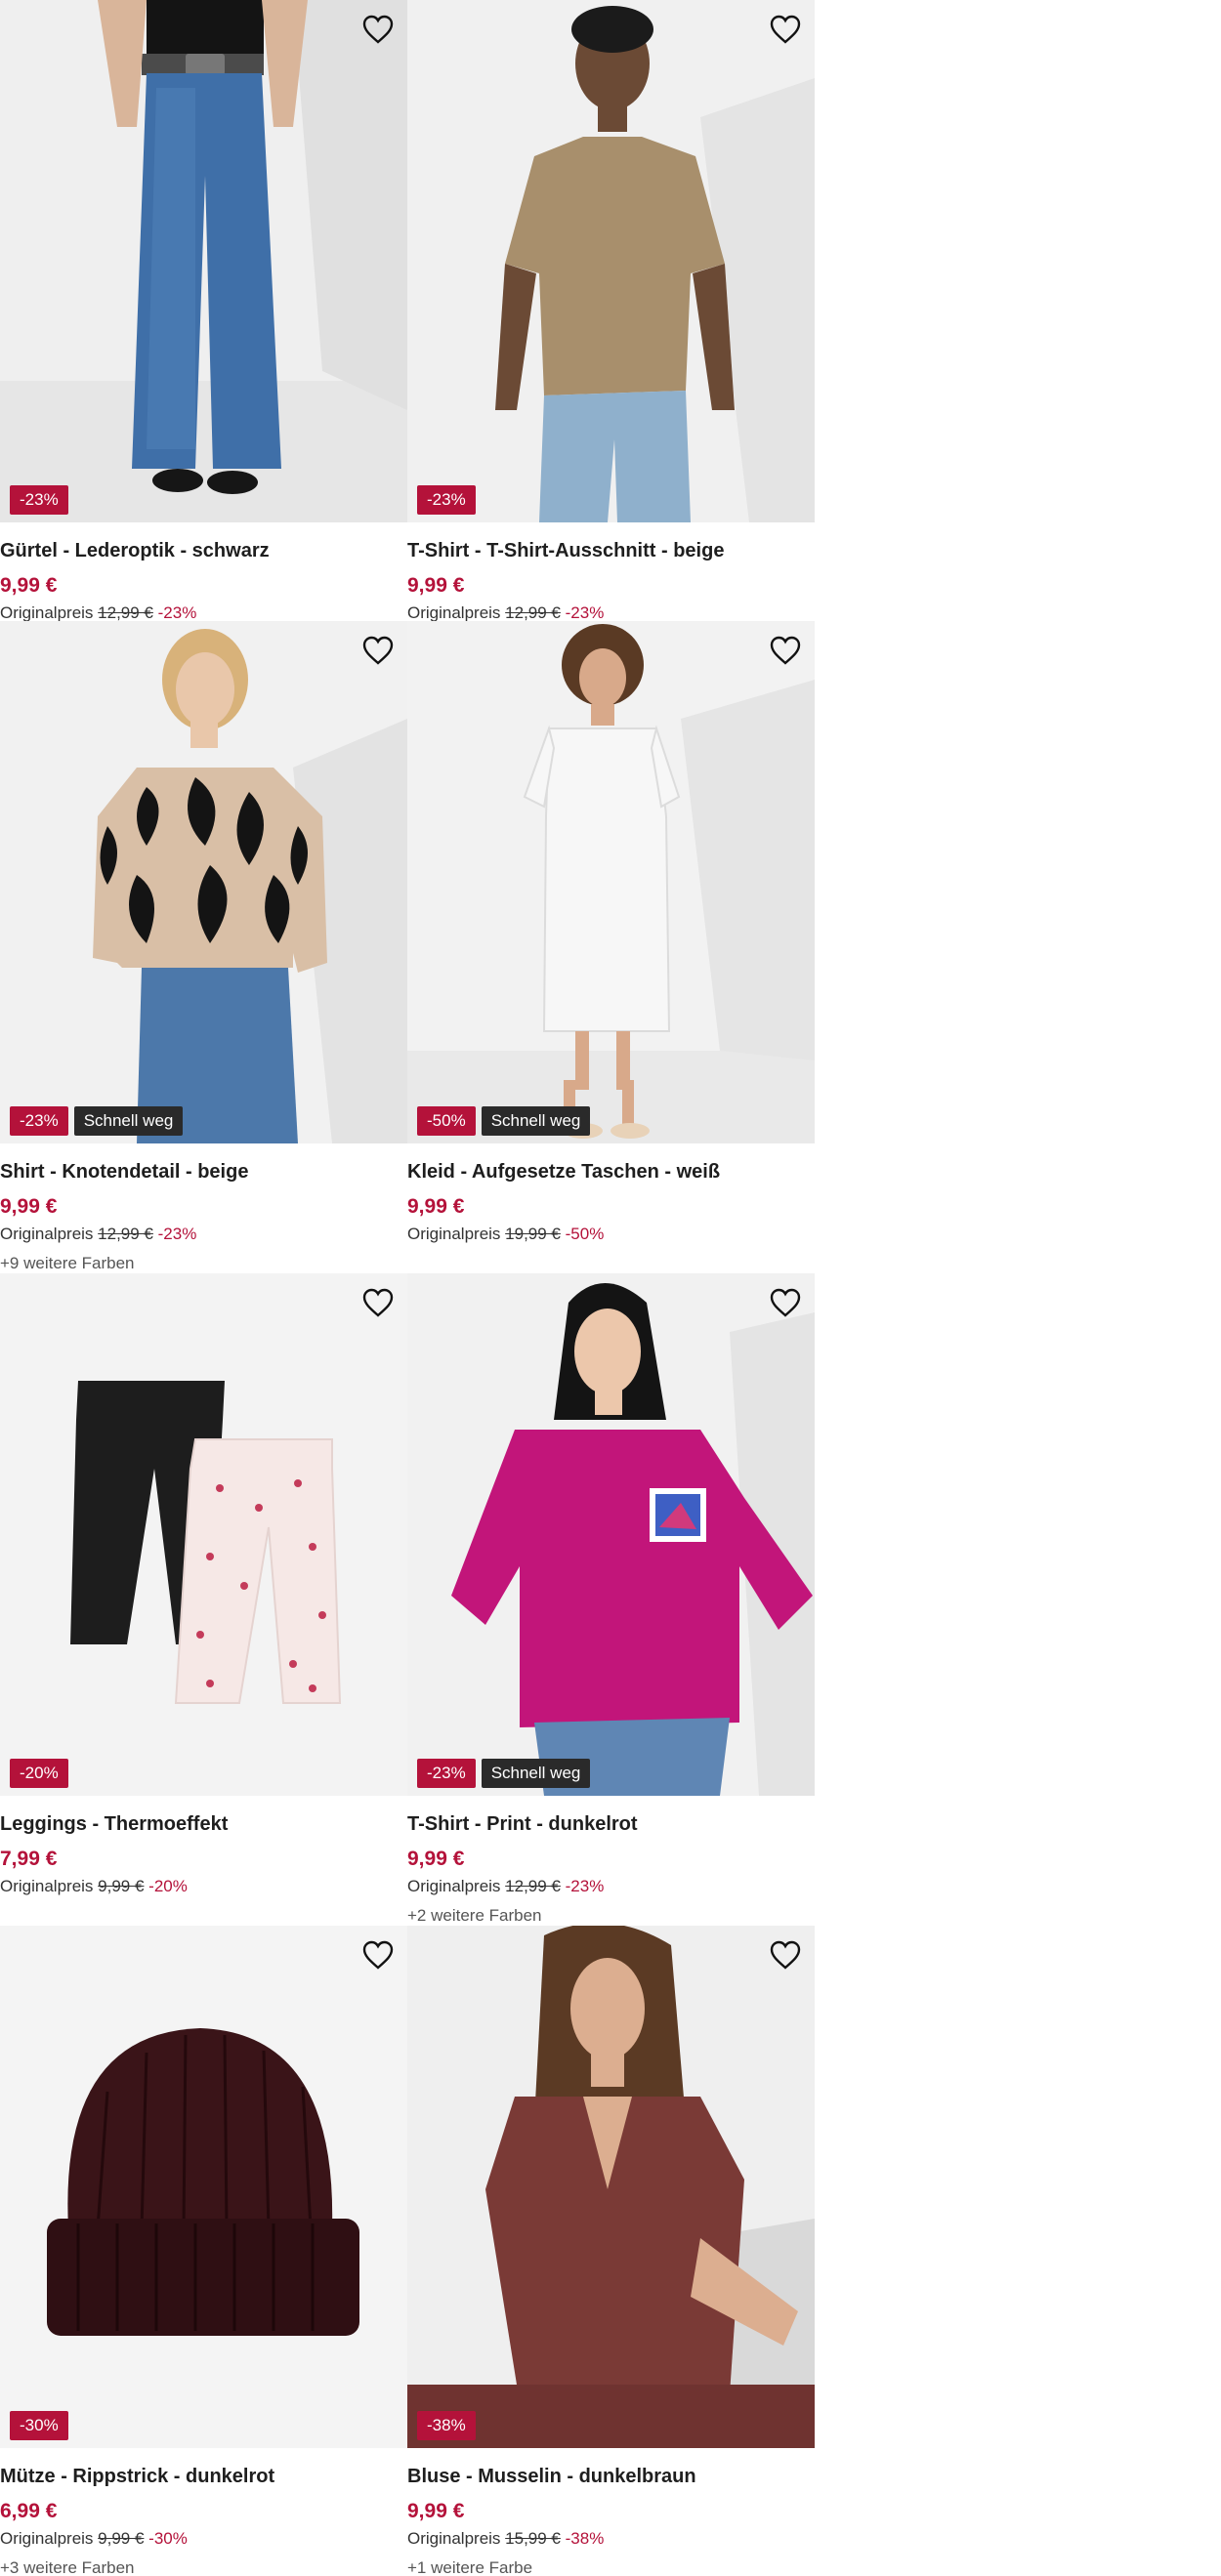 This screenshot has height=2576, width=1221. Describe the element at coordinates (611, 550) in the screenshot. I see `product-title: T-Shirt - T-Shirt-Ausschnitt - beige` at that location.